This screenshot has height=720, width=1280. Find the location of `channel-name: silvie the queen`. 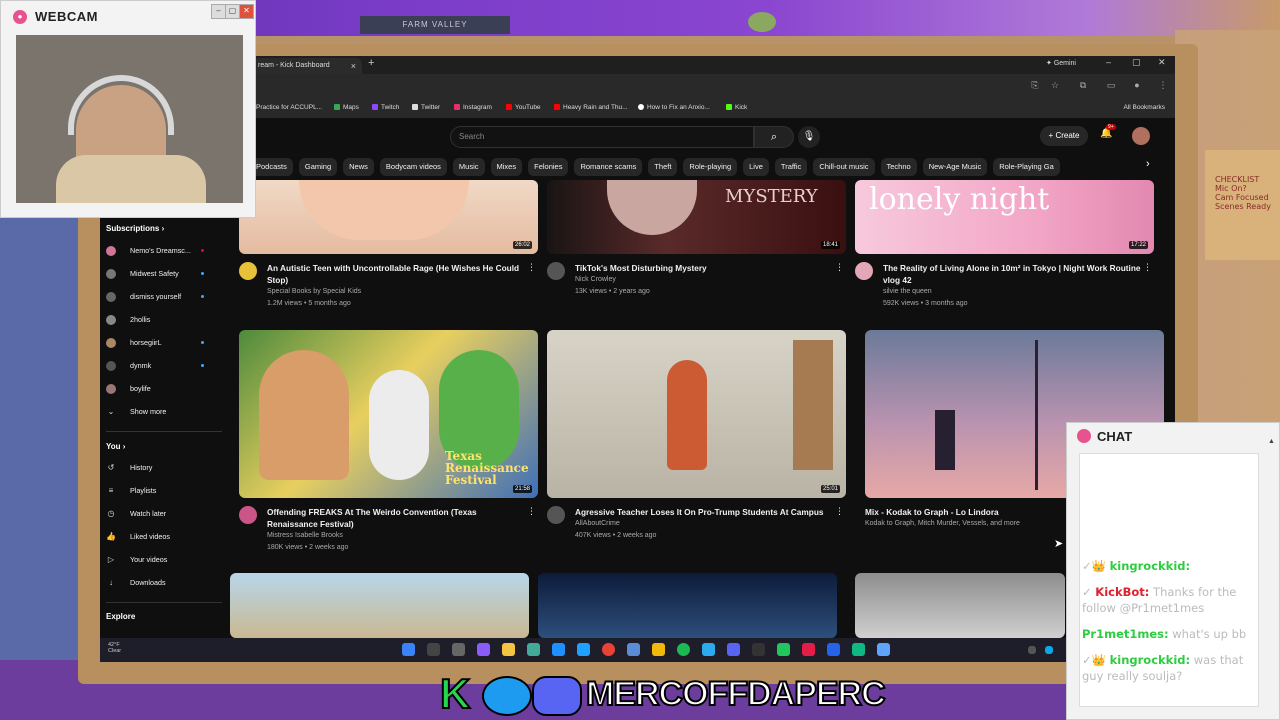

channel-name: silvie the queen is located at coordinates (907, 291).